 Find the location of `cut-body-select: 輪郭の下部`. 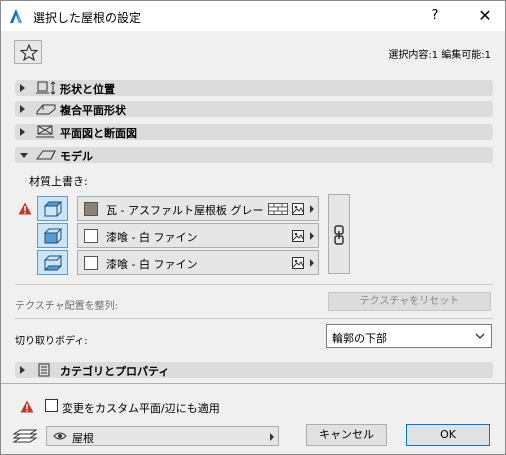

cut-body-select: 輪郭の下部 is located at coordinates (409, 336).